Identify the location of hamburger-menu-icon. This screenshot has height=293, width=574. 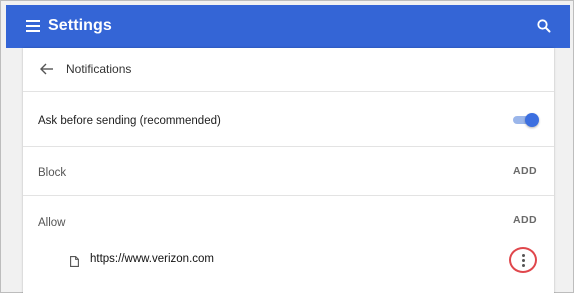
(33, 26).